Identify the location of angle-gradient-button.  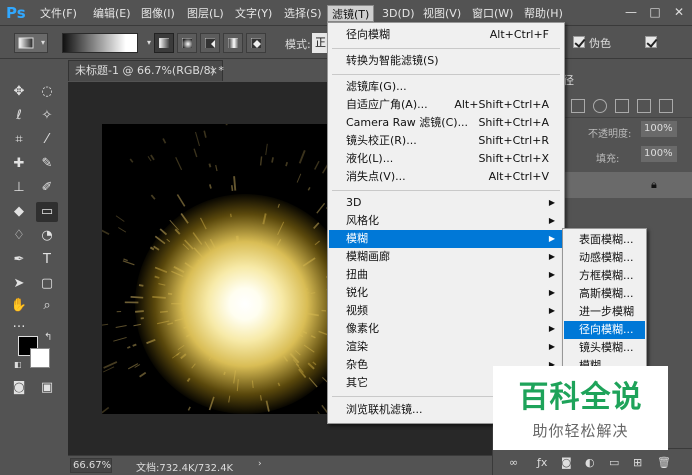
(210, 43).